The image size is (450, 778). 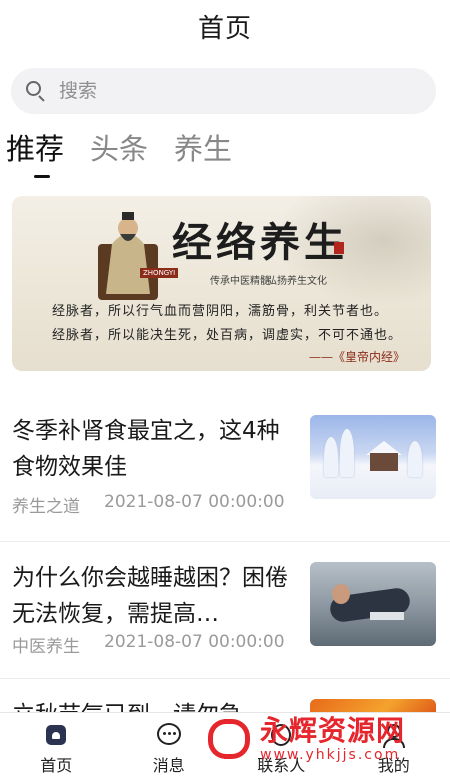 What do you see at coordinates (56, 735) in the screenshot?
I see `home-icon` at bounding box center [56, 735].